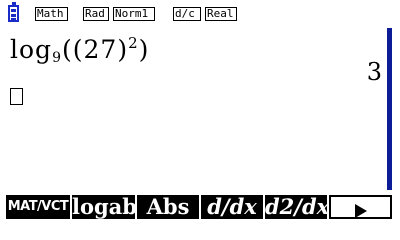 The image size is (400, 240). I want to click on expr-base: 9, so click(57, 58).